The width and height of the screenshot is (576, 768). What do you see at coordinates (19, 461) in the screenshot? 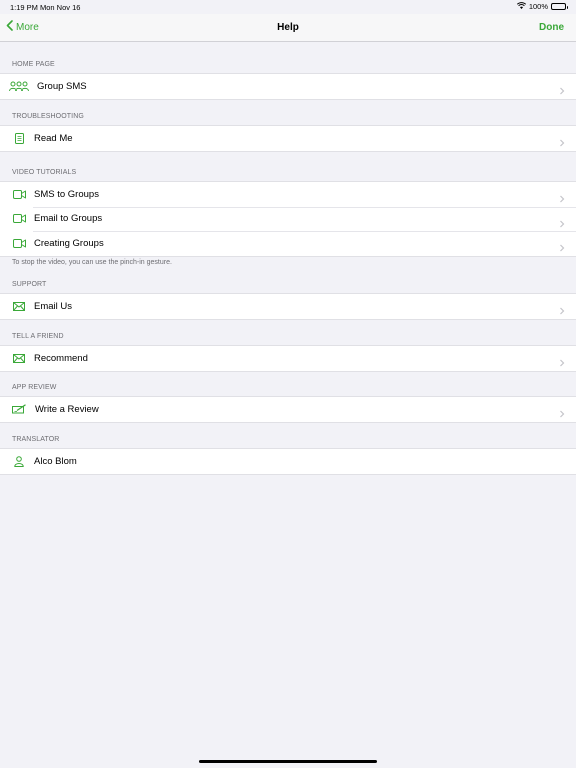
I see `person-icon` at bounding box center [19, 461].